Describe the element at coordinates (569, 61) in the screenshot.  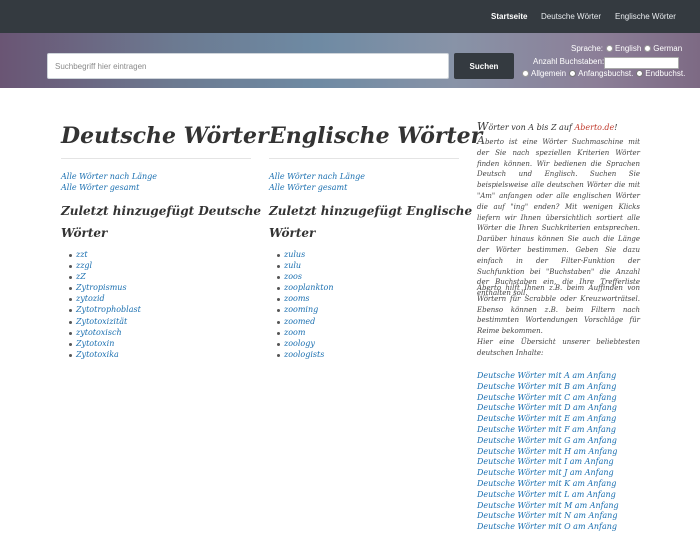
I see `count-label: Anzahl Buchstaben:` at that location.